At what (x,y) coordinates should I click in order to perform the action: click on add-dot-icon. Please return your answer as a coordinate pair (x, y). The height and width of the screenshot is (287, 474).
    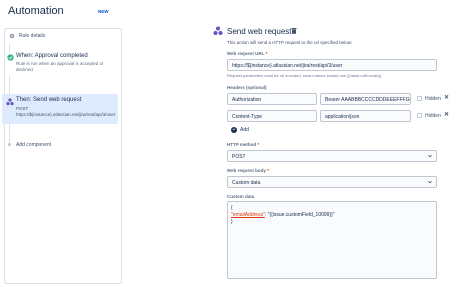
    Looking at the image, I should click on (9, 144).